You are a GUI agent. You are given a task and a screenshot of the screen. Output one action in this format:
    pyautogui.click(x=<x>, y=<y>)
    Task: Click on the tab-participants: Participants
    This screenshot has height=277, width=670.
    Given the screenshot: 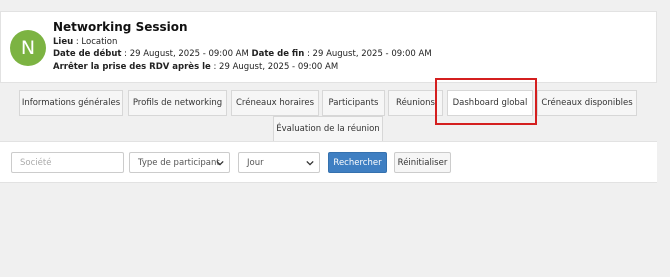 What is the action you would take?
    pyautogui.click(x=353, y=103)
    